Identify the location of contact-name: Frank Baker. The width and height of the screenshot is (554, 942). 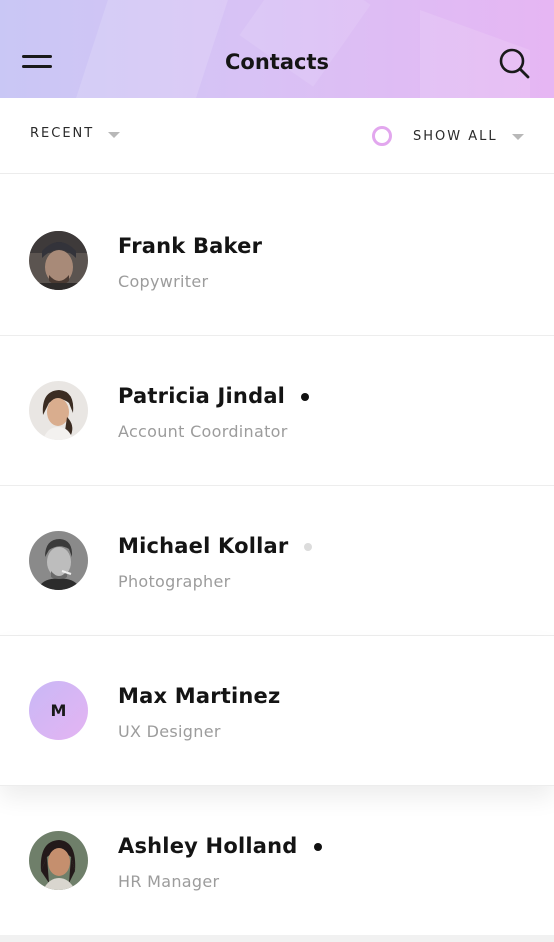
(190, 246).